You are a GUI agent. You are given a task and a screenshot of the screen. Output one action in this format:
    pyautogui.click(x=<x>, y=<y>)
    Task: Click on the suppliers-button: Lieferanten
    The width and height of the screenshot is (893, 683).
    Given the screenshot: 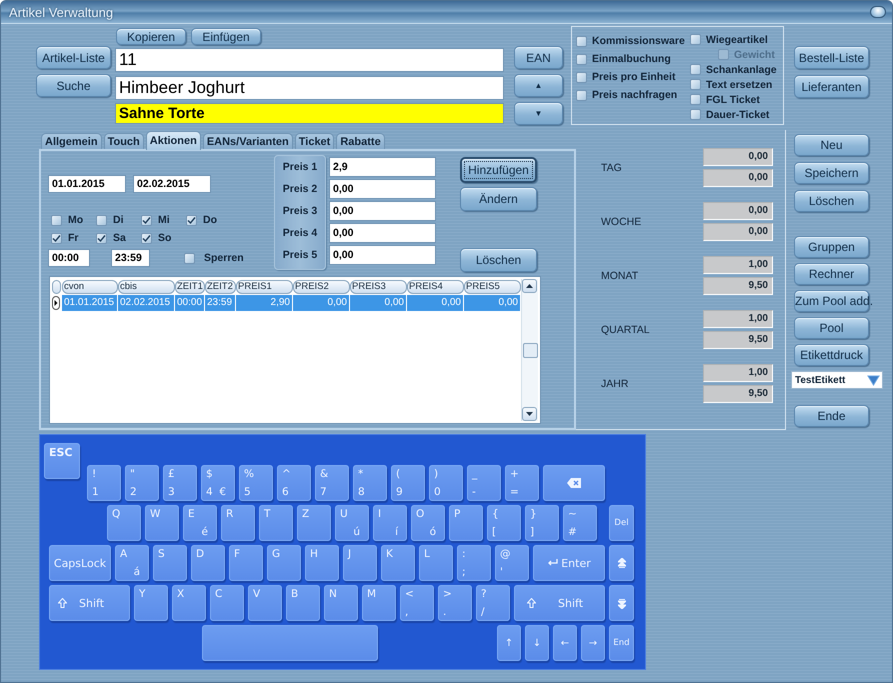 What is the action you would take?
    pyautogui.click(x=831, y=86)
    